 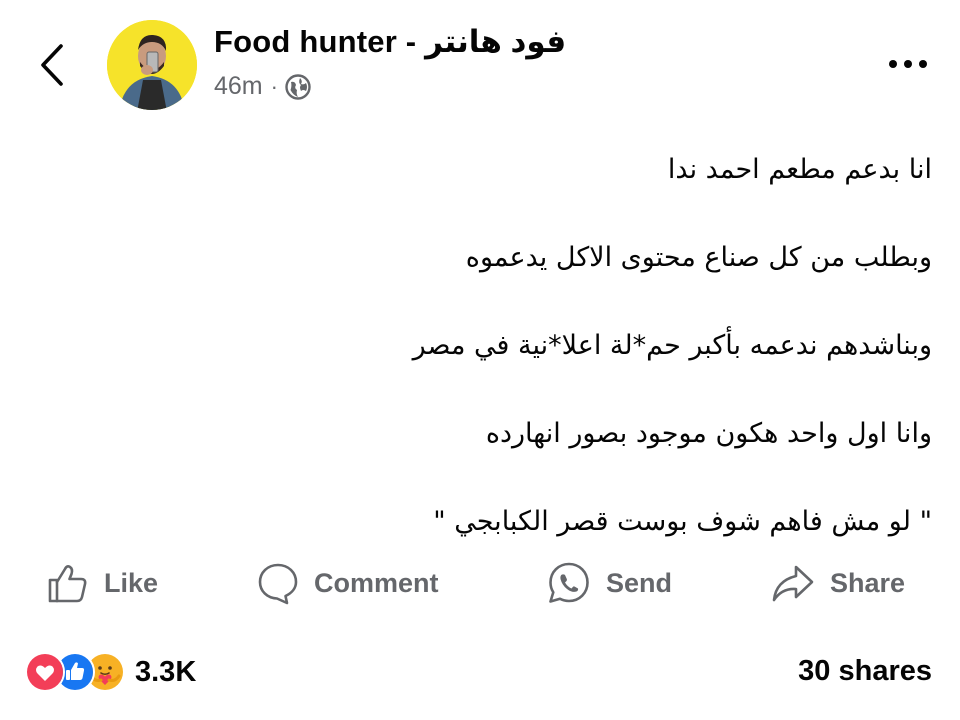 I want to click on globe-icon, so click(x=298, y=87).